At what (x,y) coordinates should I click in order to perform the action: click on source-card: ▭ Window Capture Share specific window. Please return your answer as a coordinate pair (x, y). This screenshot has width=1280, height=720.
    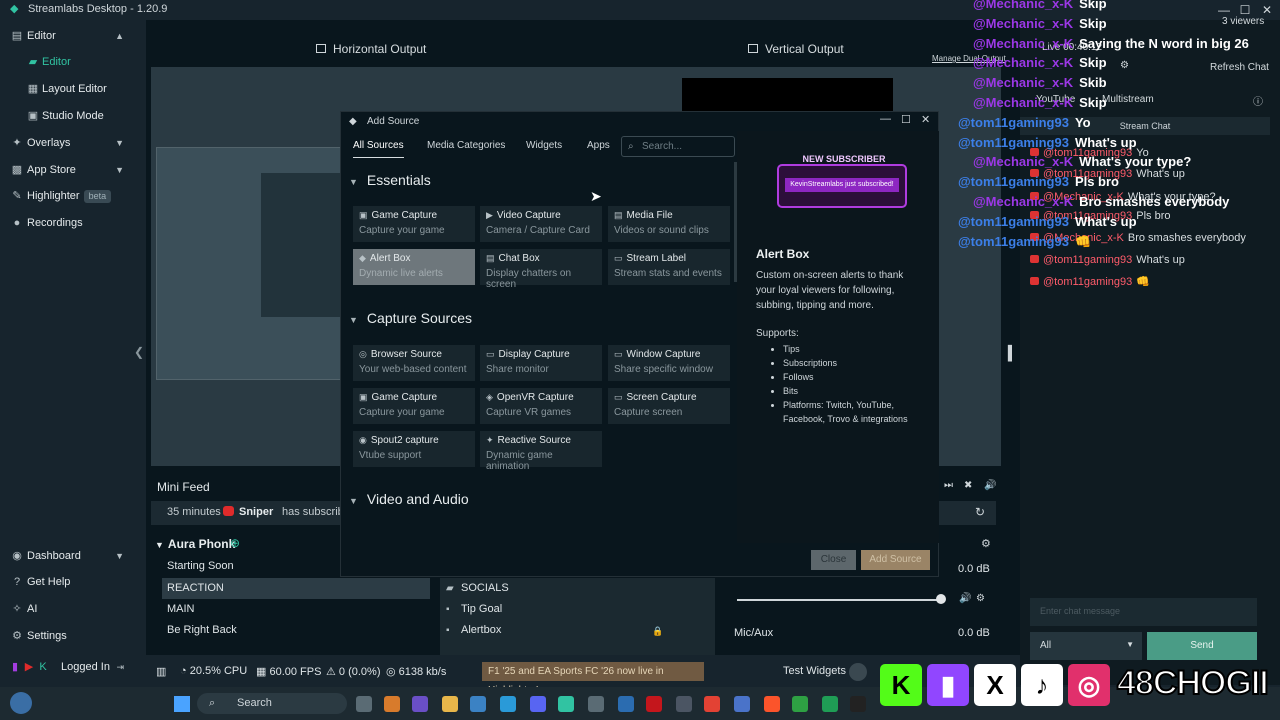
    Looking at the image, I should click on (669, 363).